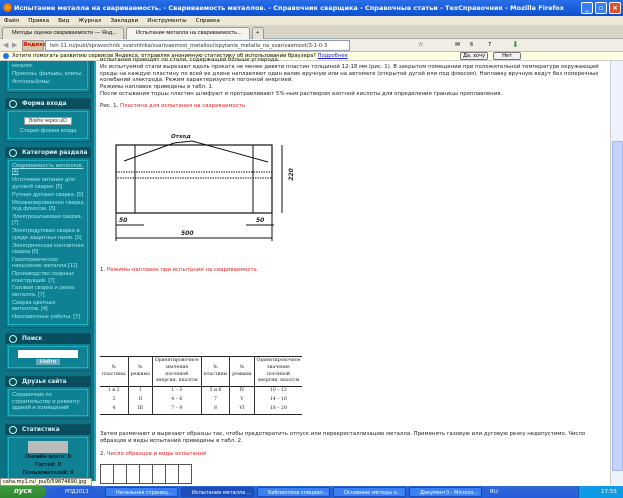 This screenshot has width=623, height=498. What do you see at coordinates (34, 45) in the screenshot?
I see `yandex-logo: Яндекс` at bounding box center [34, 45].